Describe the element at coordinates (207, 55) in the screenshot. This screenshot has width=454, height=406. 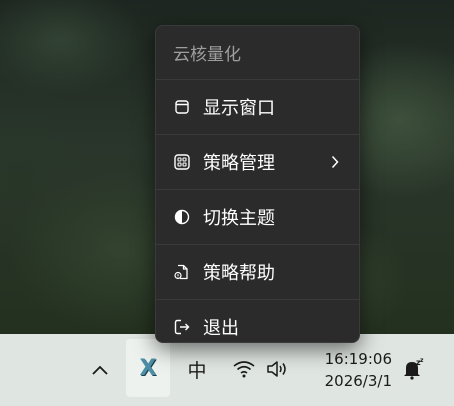
I see `menu-title: 云核量化` at that location.